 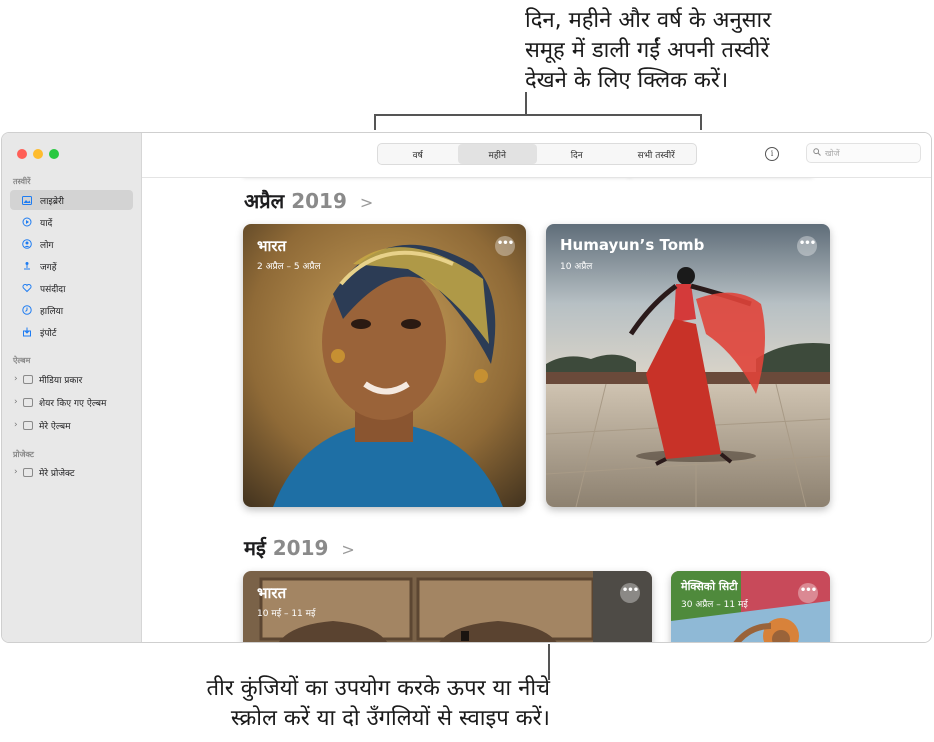 I want to click on sidebar-section-albums: ऐल्बम, so click(x=22, y=360).